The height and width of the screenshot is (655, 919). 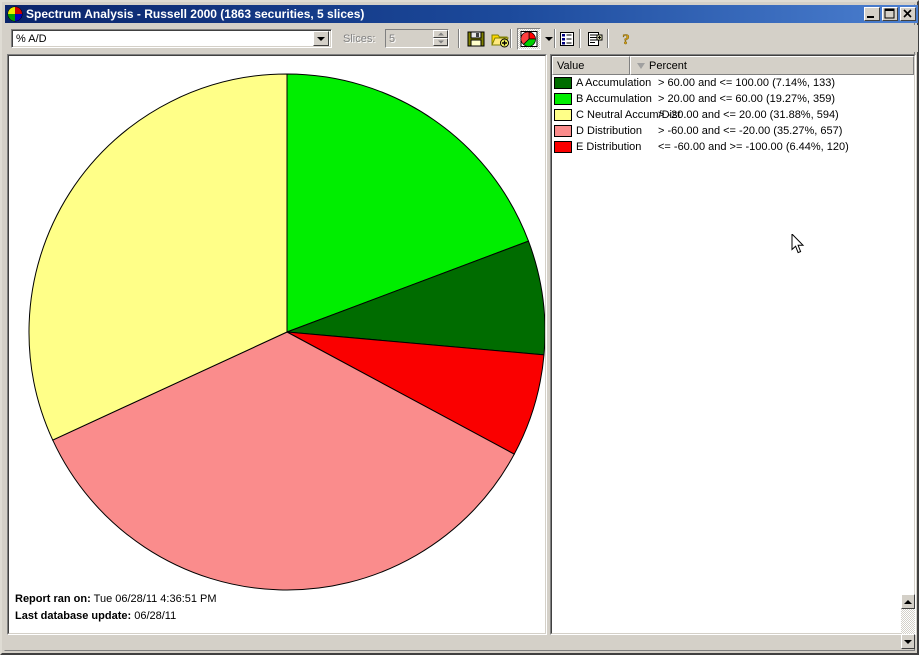 What do you see at coordinates (321, 38) in the screenshot?
I see `chevron-down-icon` at bounding box center [321, 38].